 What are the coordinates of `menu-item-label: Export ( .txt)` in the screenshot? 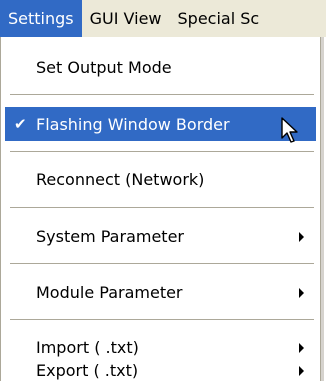 It's located at (87, 370).